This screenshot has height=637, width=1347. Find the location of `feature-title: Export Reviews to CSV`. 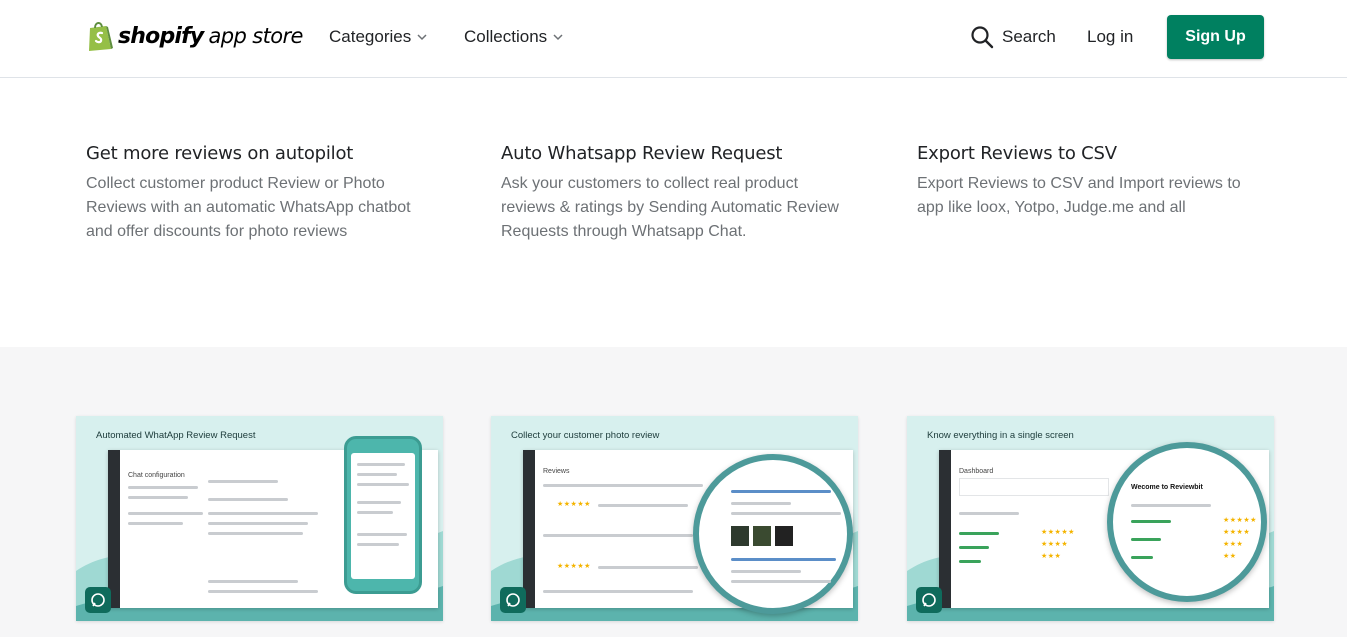

feature-title: Export Reviews to CSV is located at coordinates (1017, 153).